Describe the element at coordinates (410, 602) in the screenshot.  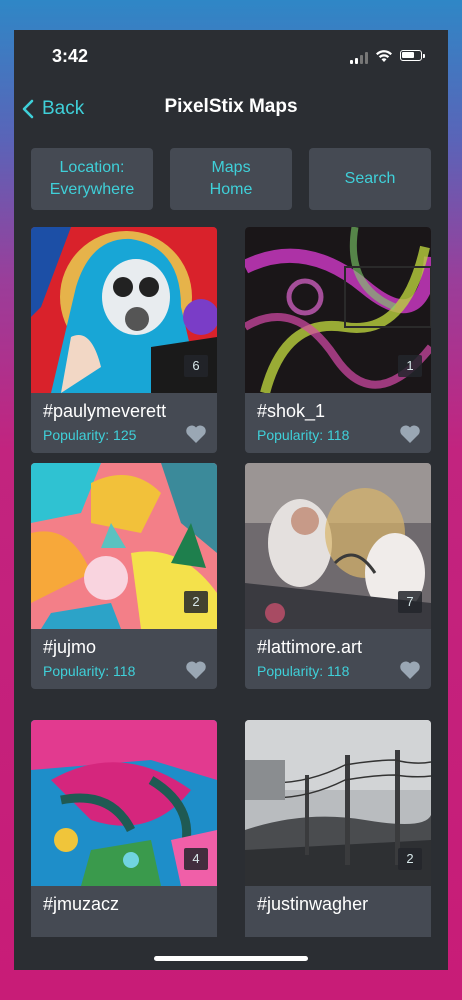
I see `item-count-badge: 7` at that location.